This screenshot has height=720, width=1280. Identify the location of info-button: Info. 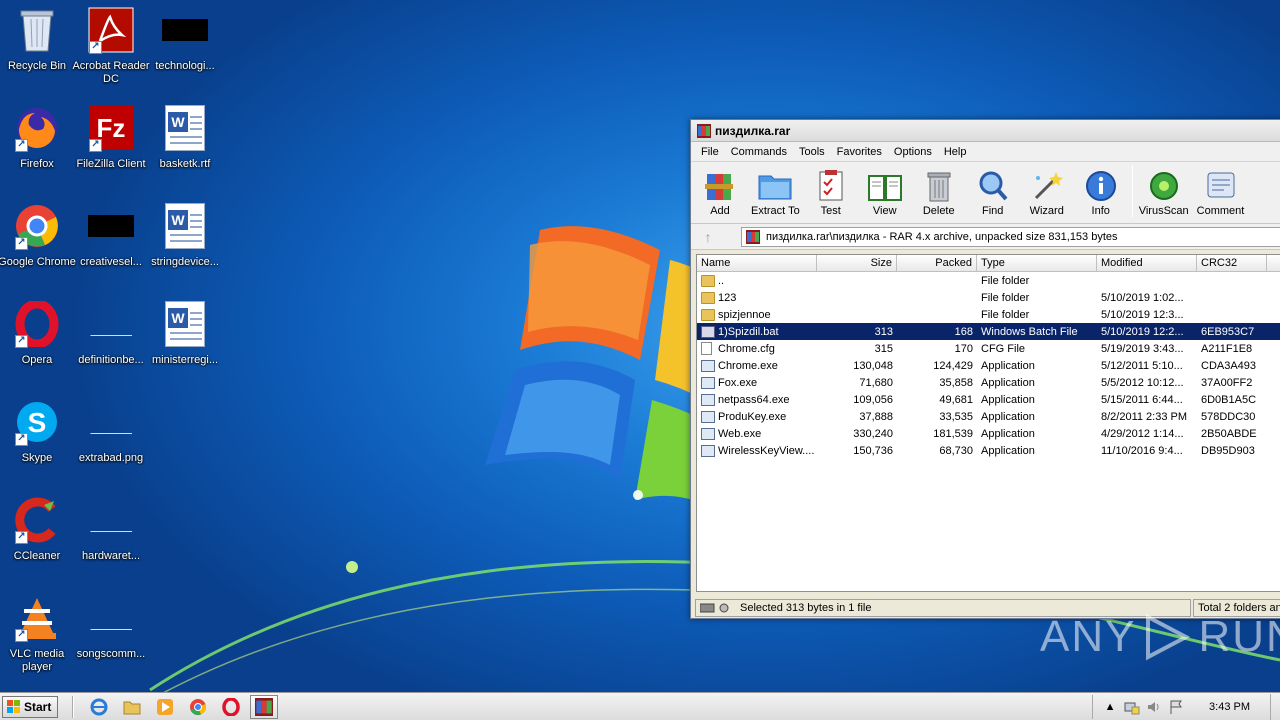
(1101, 192).